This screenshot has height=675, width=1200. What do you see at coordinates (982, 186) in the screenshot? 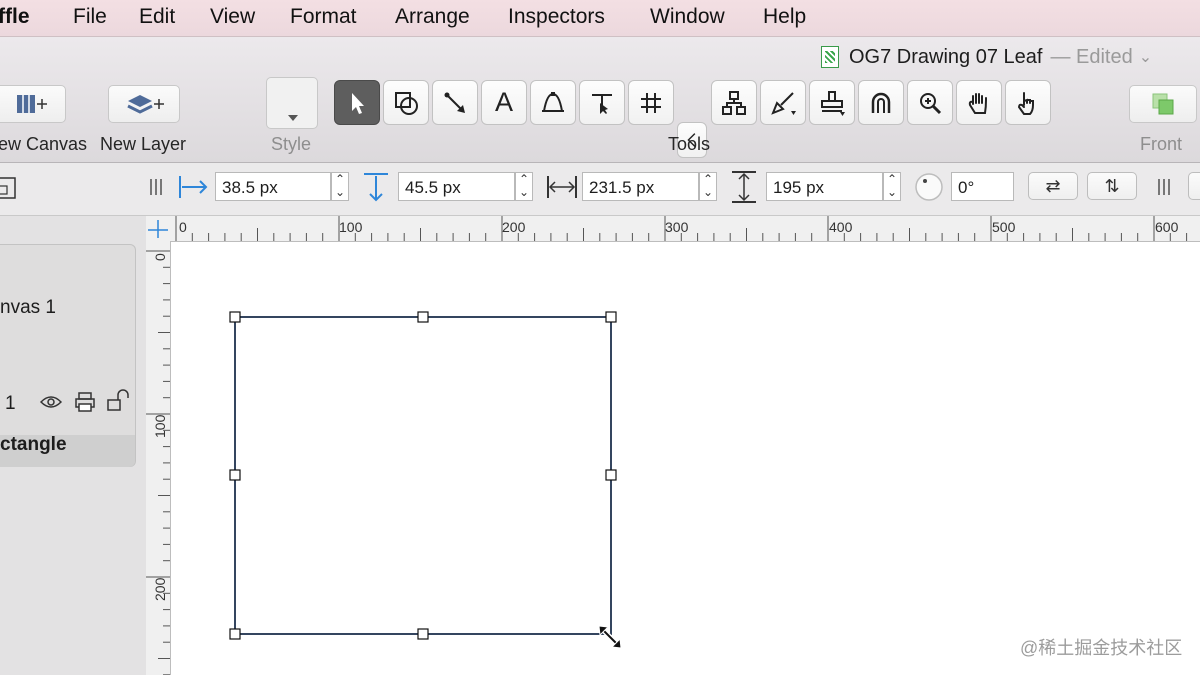
I see `rotation-field: 0°` at bounding box center [982, 186].